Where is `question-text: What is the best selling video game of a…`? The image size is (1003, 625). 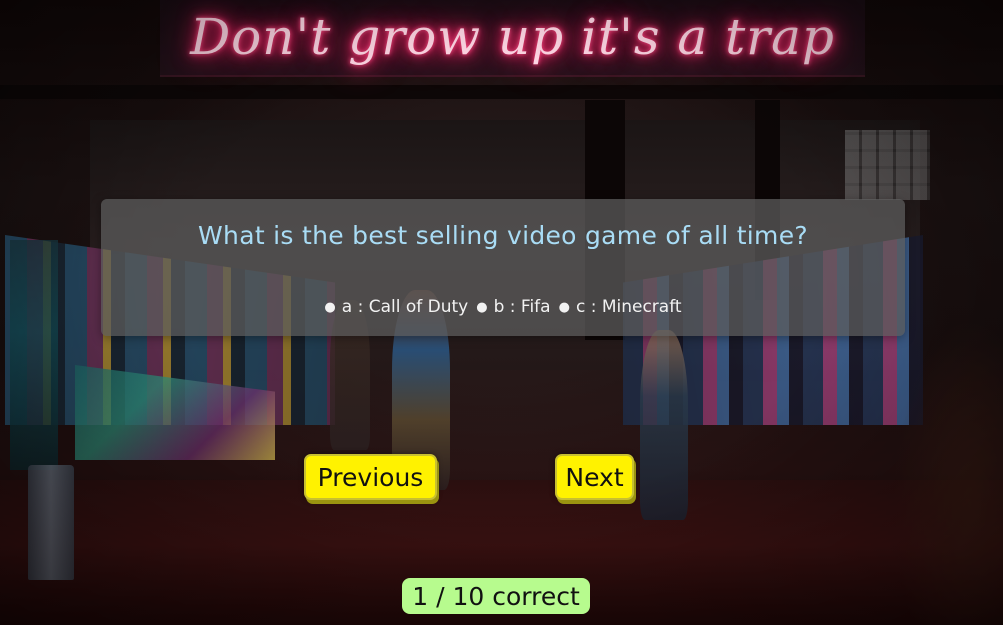 question-text: What is the best selling video game of a… is located at coordinates (503, 235).